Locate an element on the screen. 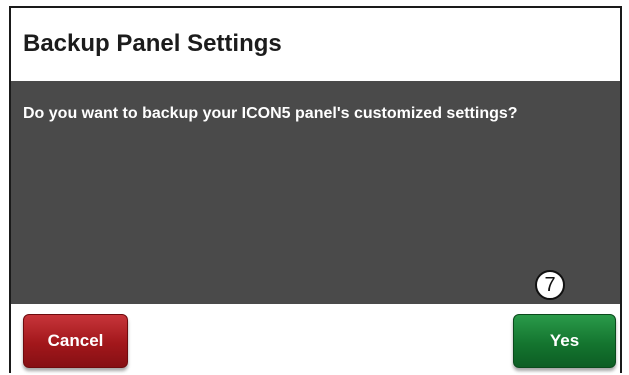 Image resolution: width=629 pixels, height=375 pixels. step-callout-marker: 7 is located at coordinates (550, 285).